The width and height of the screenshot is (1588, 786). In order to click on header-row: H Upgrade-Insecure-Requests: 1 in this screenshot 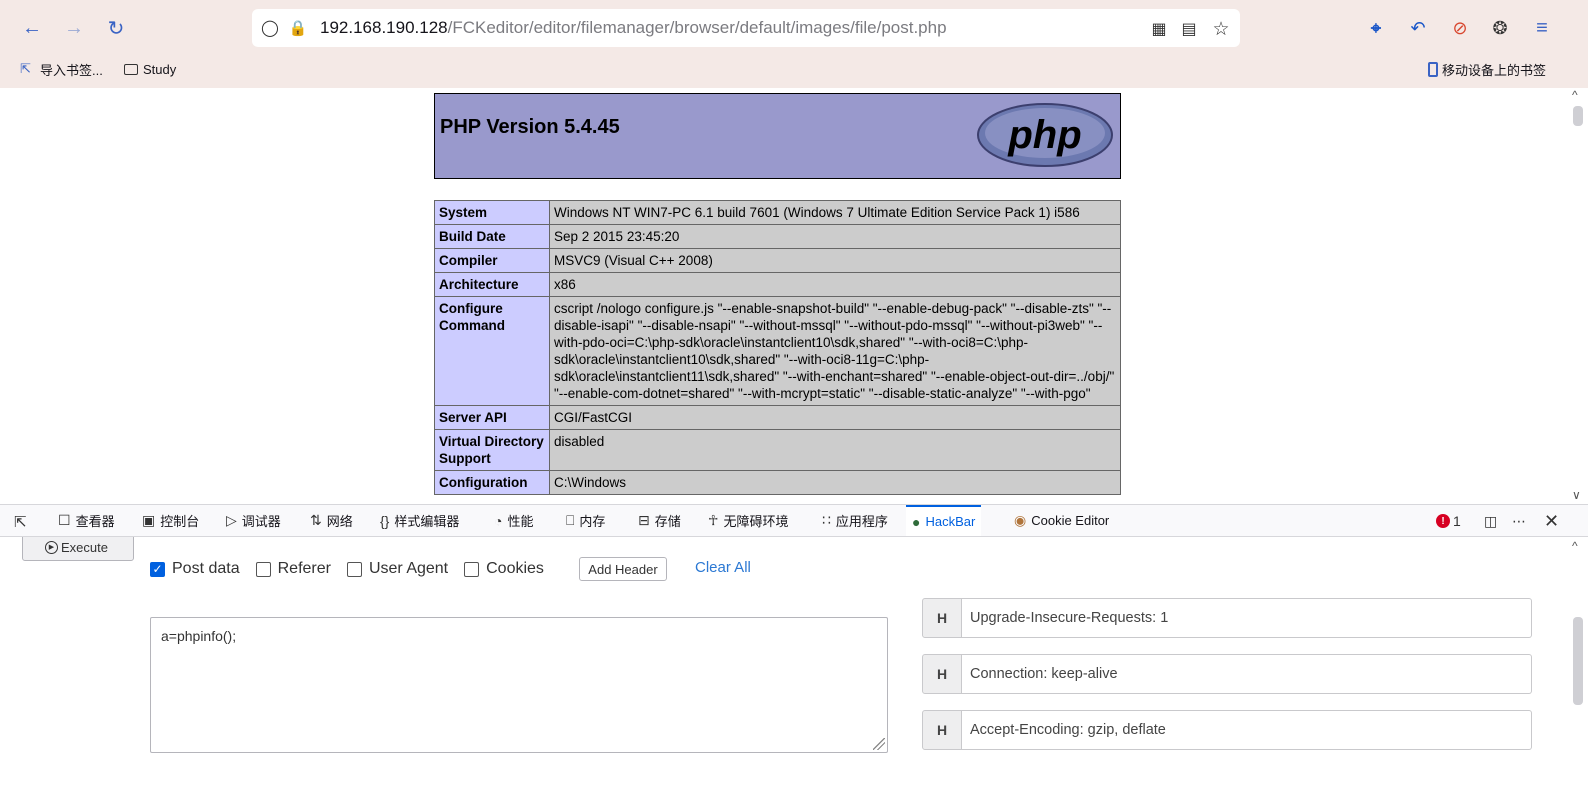, I will do `click(1227, 618)`.